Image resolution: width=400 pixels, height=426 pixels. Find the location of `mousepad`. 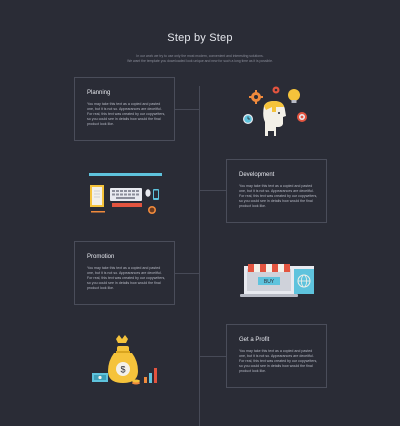

mousepad is located at coordinates (127, 205).